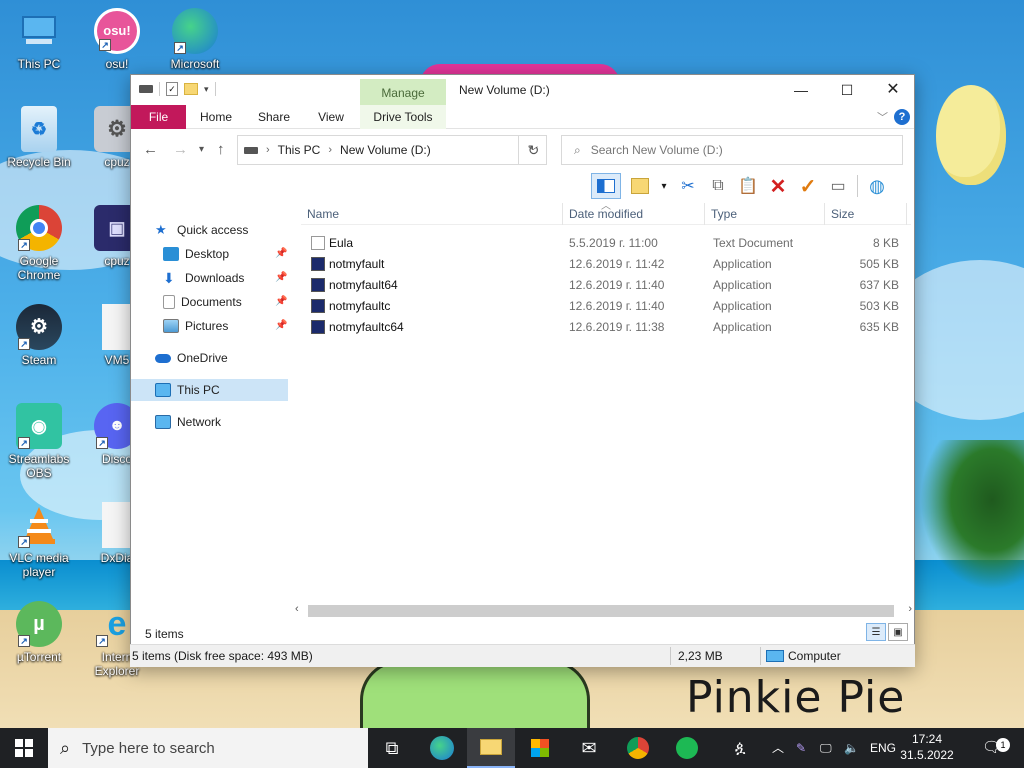 Image resolution: width=1024 pixels, height=768 pixels. What do you see at coordinates (39, 632) in the screenshot?
I see `desktop-icon-utorrent: µ ↗ µTorrent` at bounding box center [39, 632].